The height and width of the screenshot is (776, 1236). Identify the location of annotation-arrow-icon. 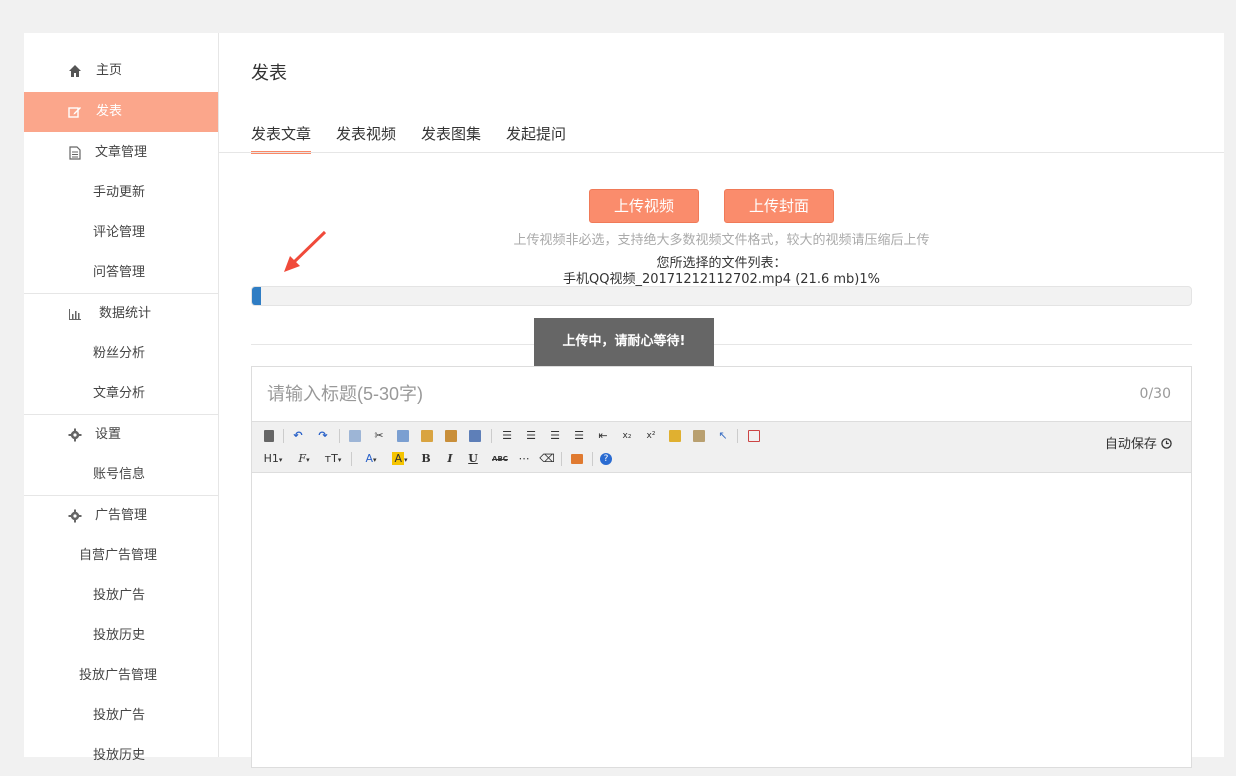
(305, 251).